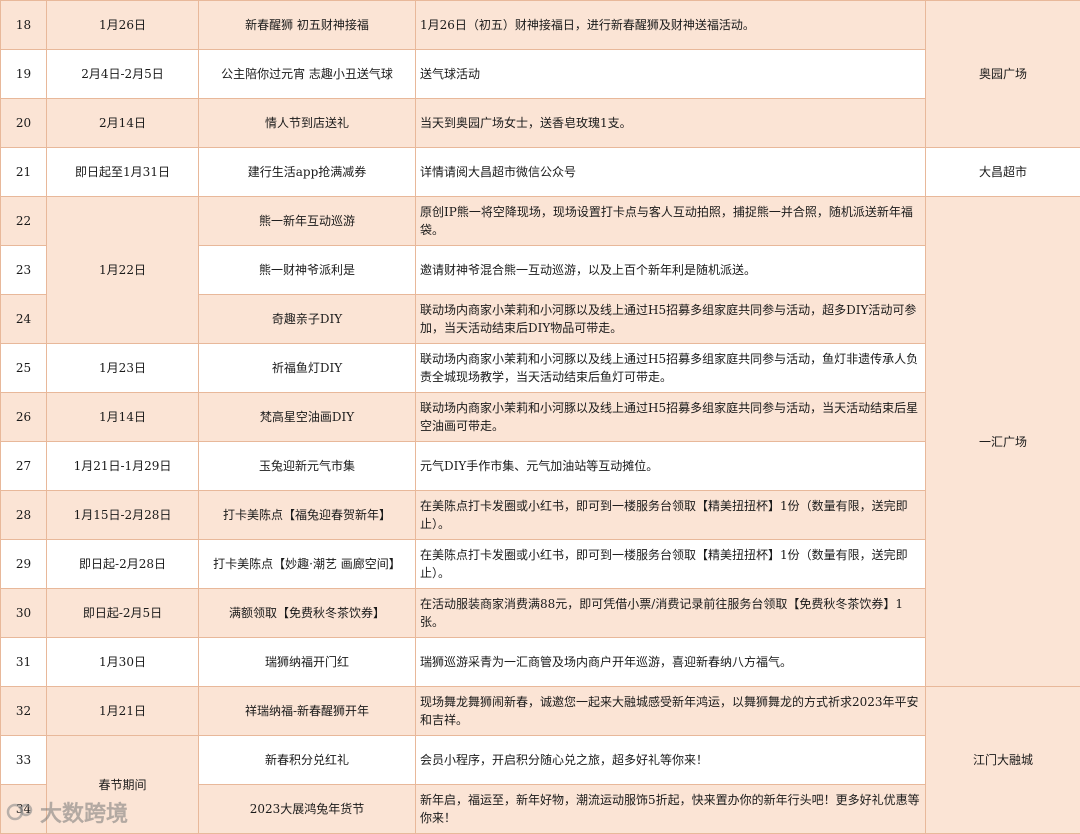  Describe the element at coordinates (123, 613) in the screenshot. I see `row-date: 即日起-2月5日` at that location.